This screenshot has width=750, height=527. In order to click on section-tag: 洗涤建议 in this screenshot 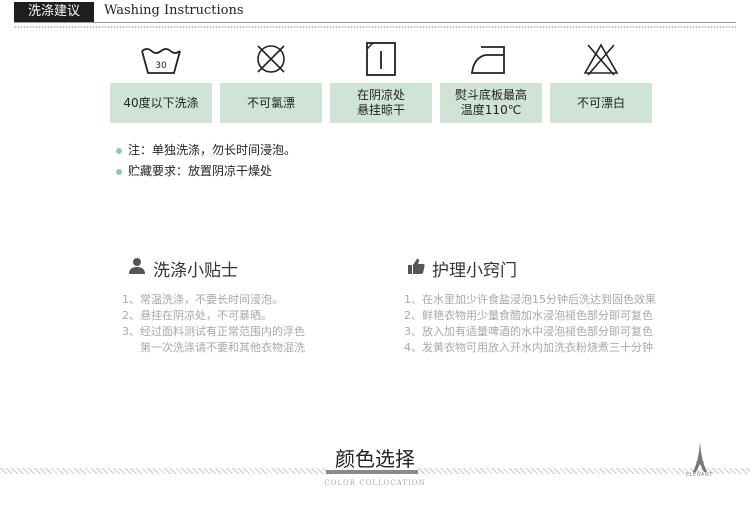, I will do `click(54, 12)`.